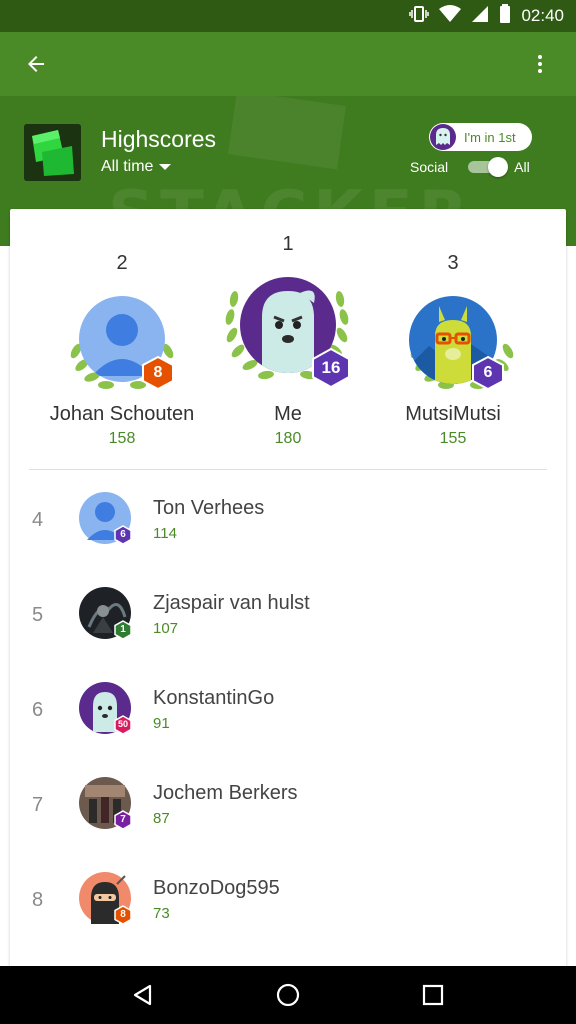  What do you see at coordinates (105, 898) in the screenshot?
I see `player-avatar: 8` at bounding box center [105, 898].